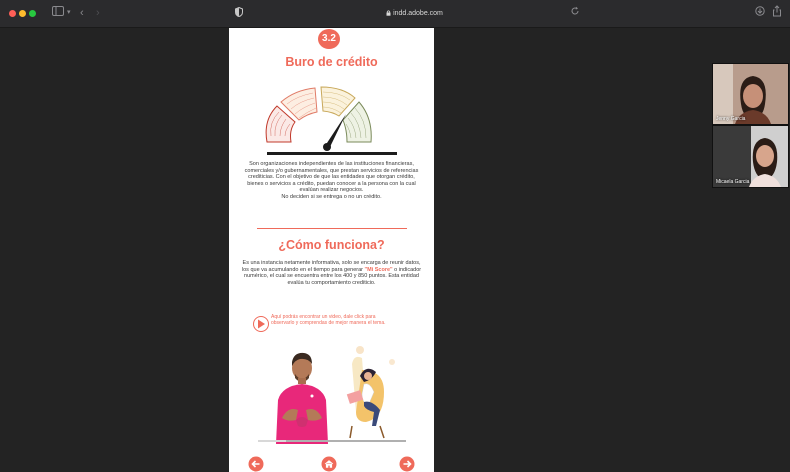  I want to click on home-icon, so click(329, 464).